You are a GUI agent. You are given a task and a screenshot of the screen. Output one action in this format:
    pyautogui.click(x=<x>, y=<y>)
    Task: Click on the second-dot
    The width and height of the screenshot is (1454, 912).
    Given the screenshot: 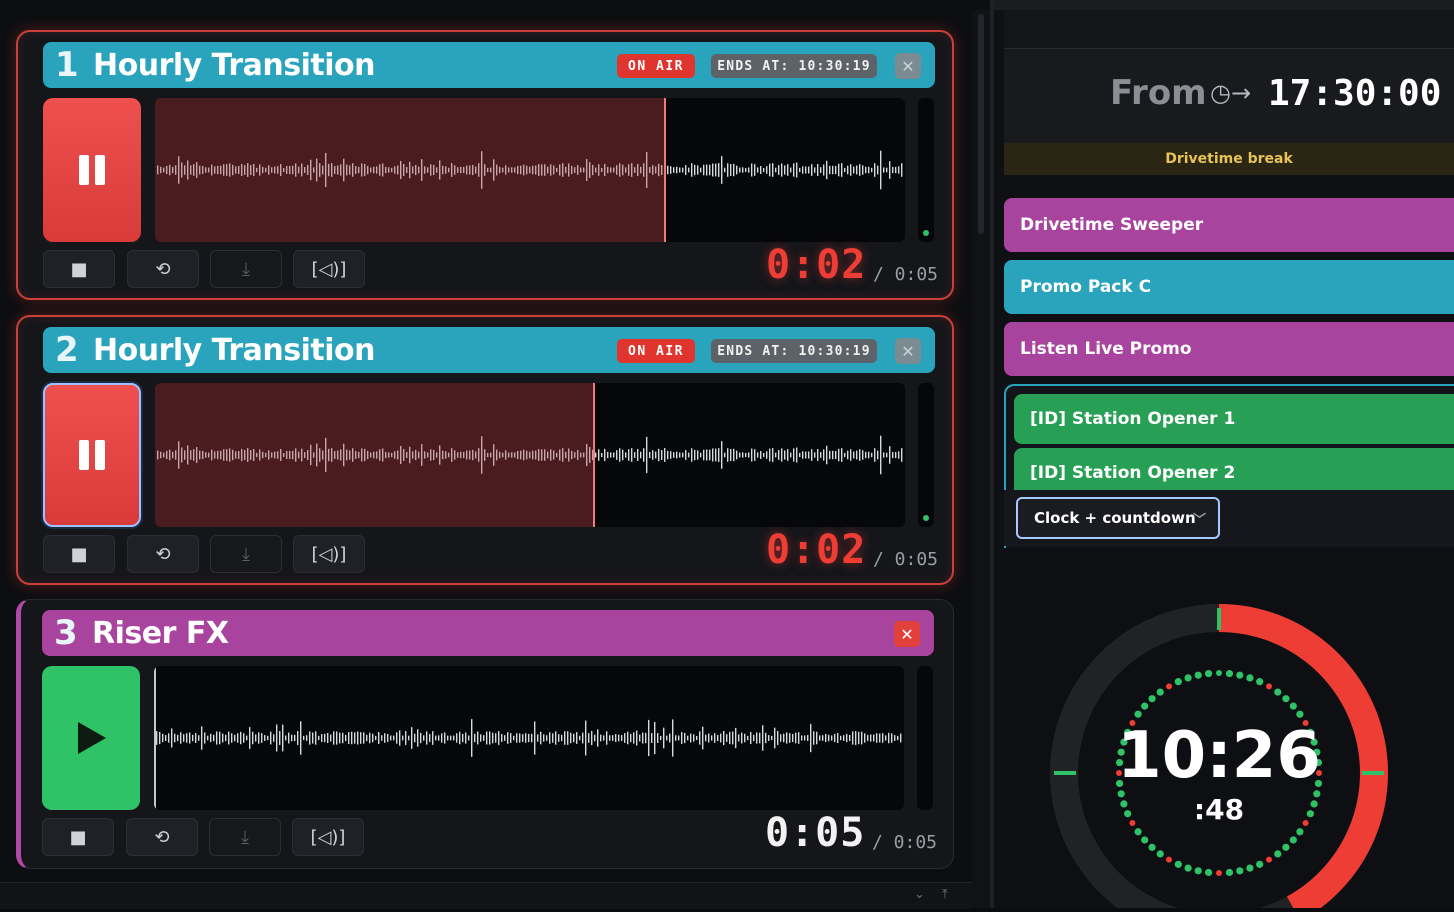 What is the action you would take?
    pyautogui.click(x=1314, y=804)
    